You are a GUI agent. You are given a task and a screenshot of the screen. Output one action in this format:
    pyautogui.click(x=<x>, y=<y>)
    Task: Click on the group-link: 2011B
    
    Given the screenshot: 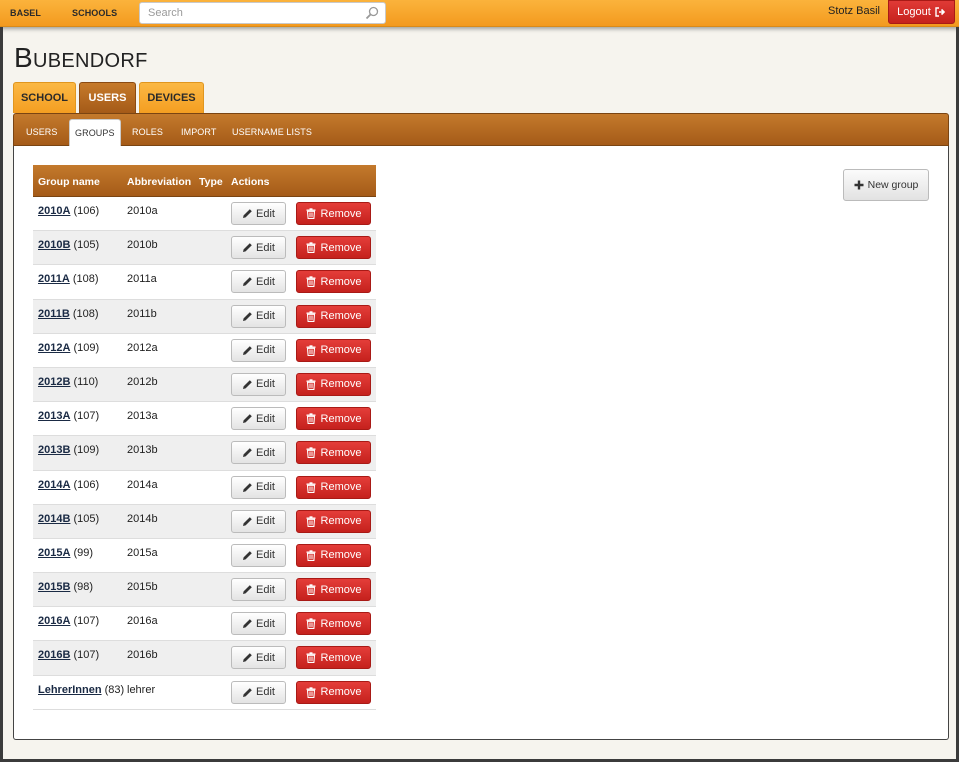 What is the action you would take?
    pyautogui.click(x=54, y=314)
    